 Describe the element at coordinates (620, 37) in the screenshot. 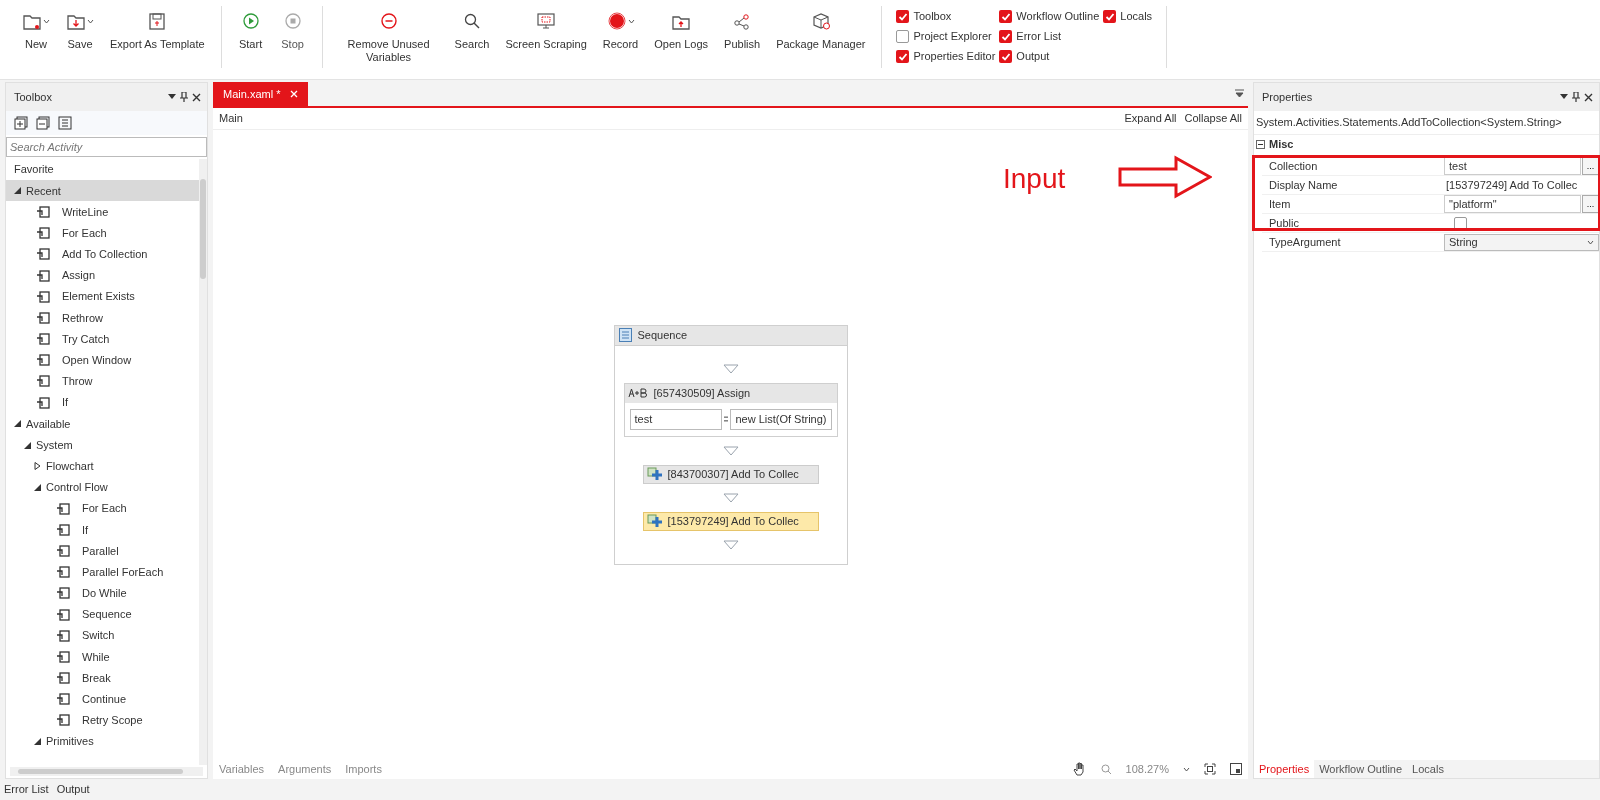

I see `toolbar-button: Record` at that location.